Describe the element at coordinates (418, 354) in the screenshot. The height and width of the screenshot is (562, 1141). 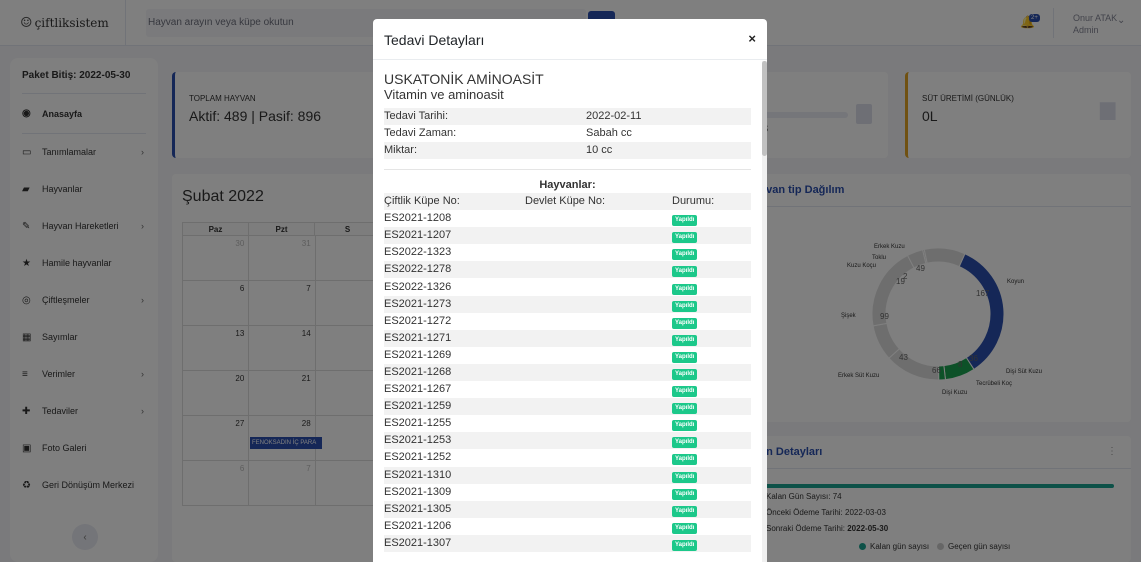
I see `farm-tag: ES2021-1269` at that location.